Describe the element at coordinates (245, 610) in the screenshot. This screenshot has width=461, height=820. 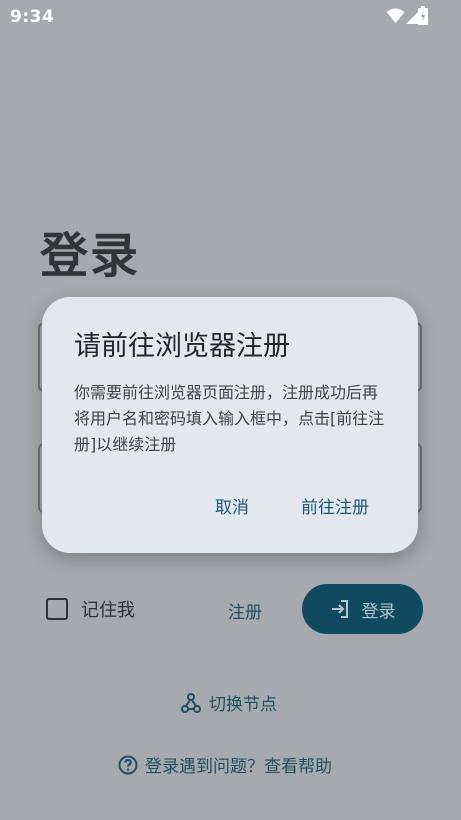
I see `register-link: 注册` at that location.